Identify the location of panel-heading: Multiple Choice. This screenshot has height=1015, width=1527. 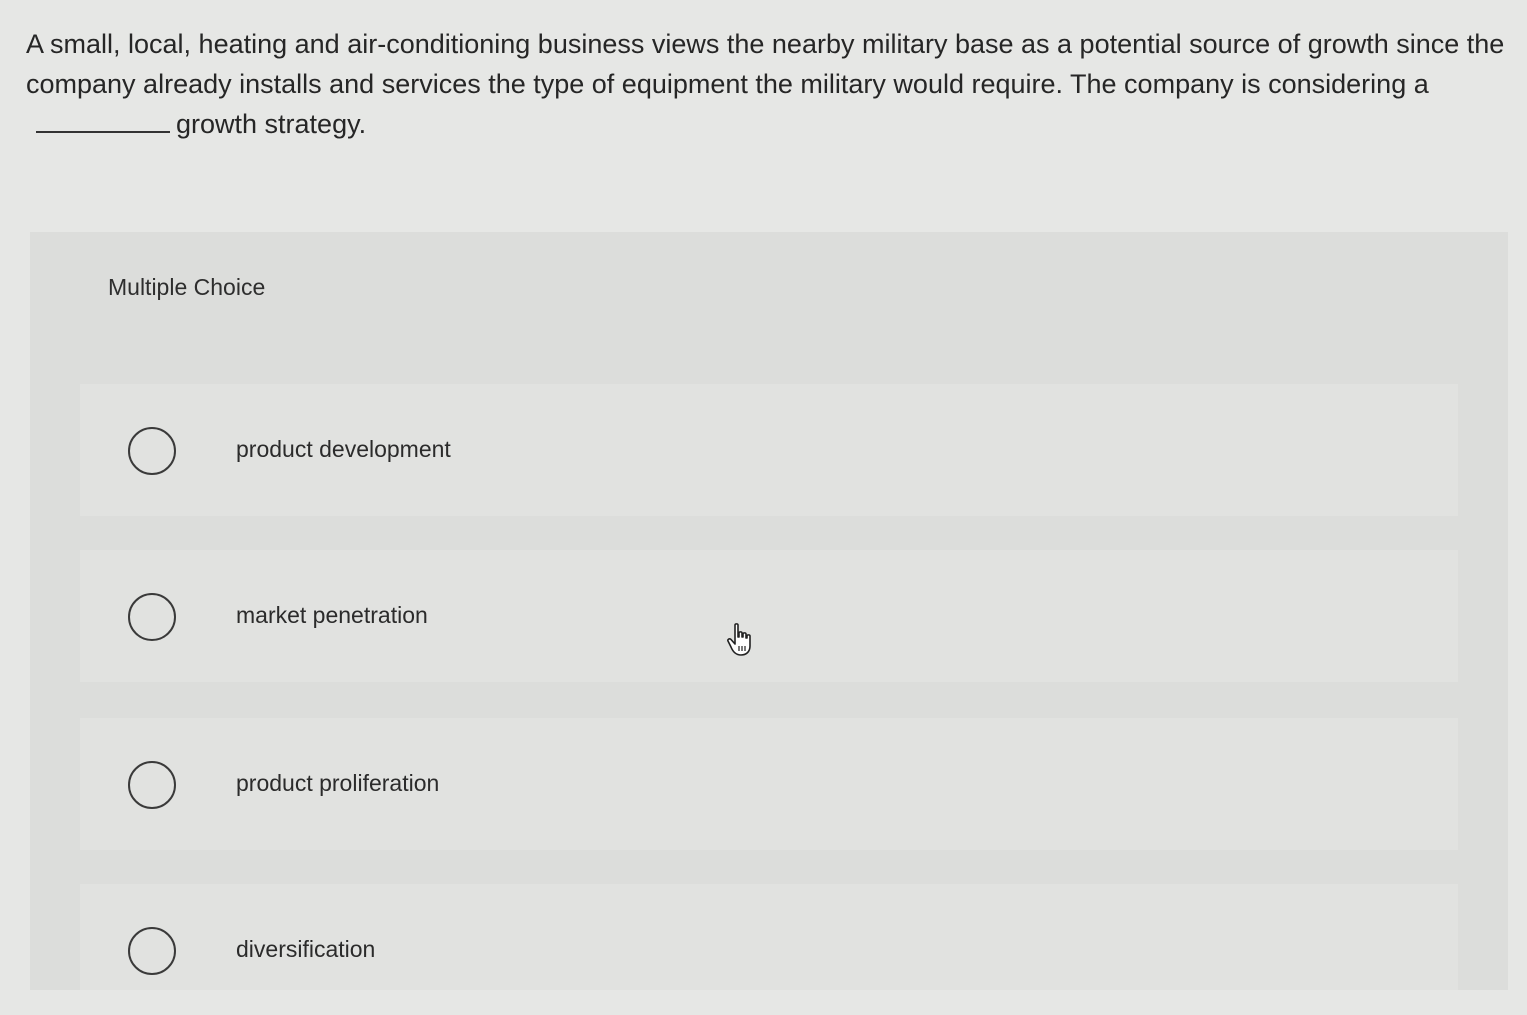
(187, 287).